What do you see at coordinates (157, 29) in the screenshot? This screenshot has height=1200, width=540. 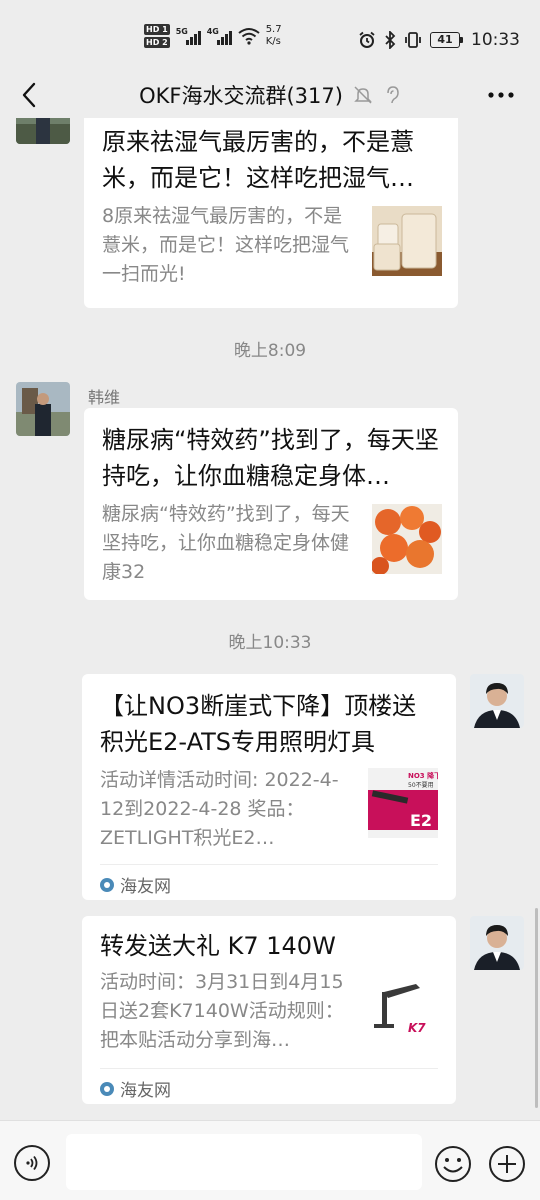 I see `hd1-badge: HD 1` at bounding box center [157, 29].